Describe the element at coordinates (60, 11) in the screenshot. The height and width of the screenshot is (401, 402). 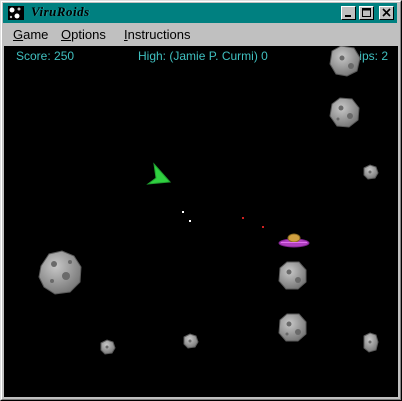
I see `window-title: ViruRoids` at that location.